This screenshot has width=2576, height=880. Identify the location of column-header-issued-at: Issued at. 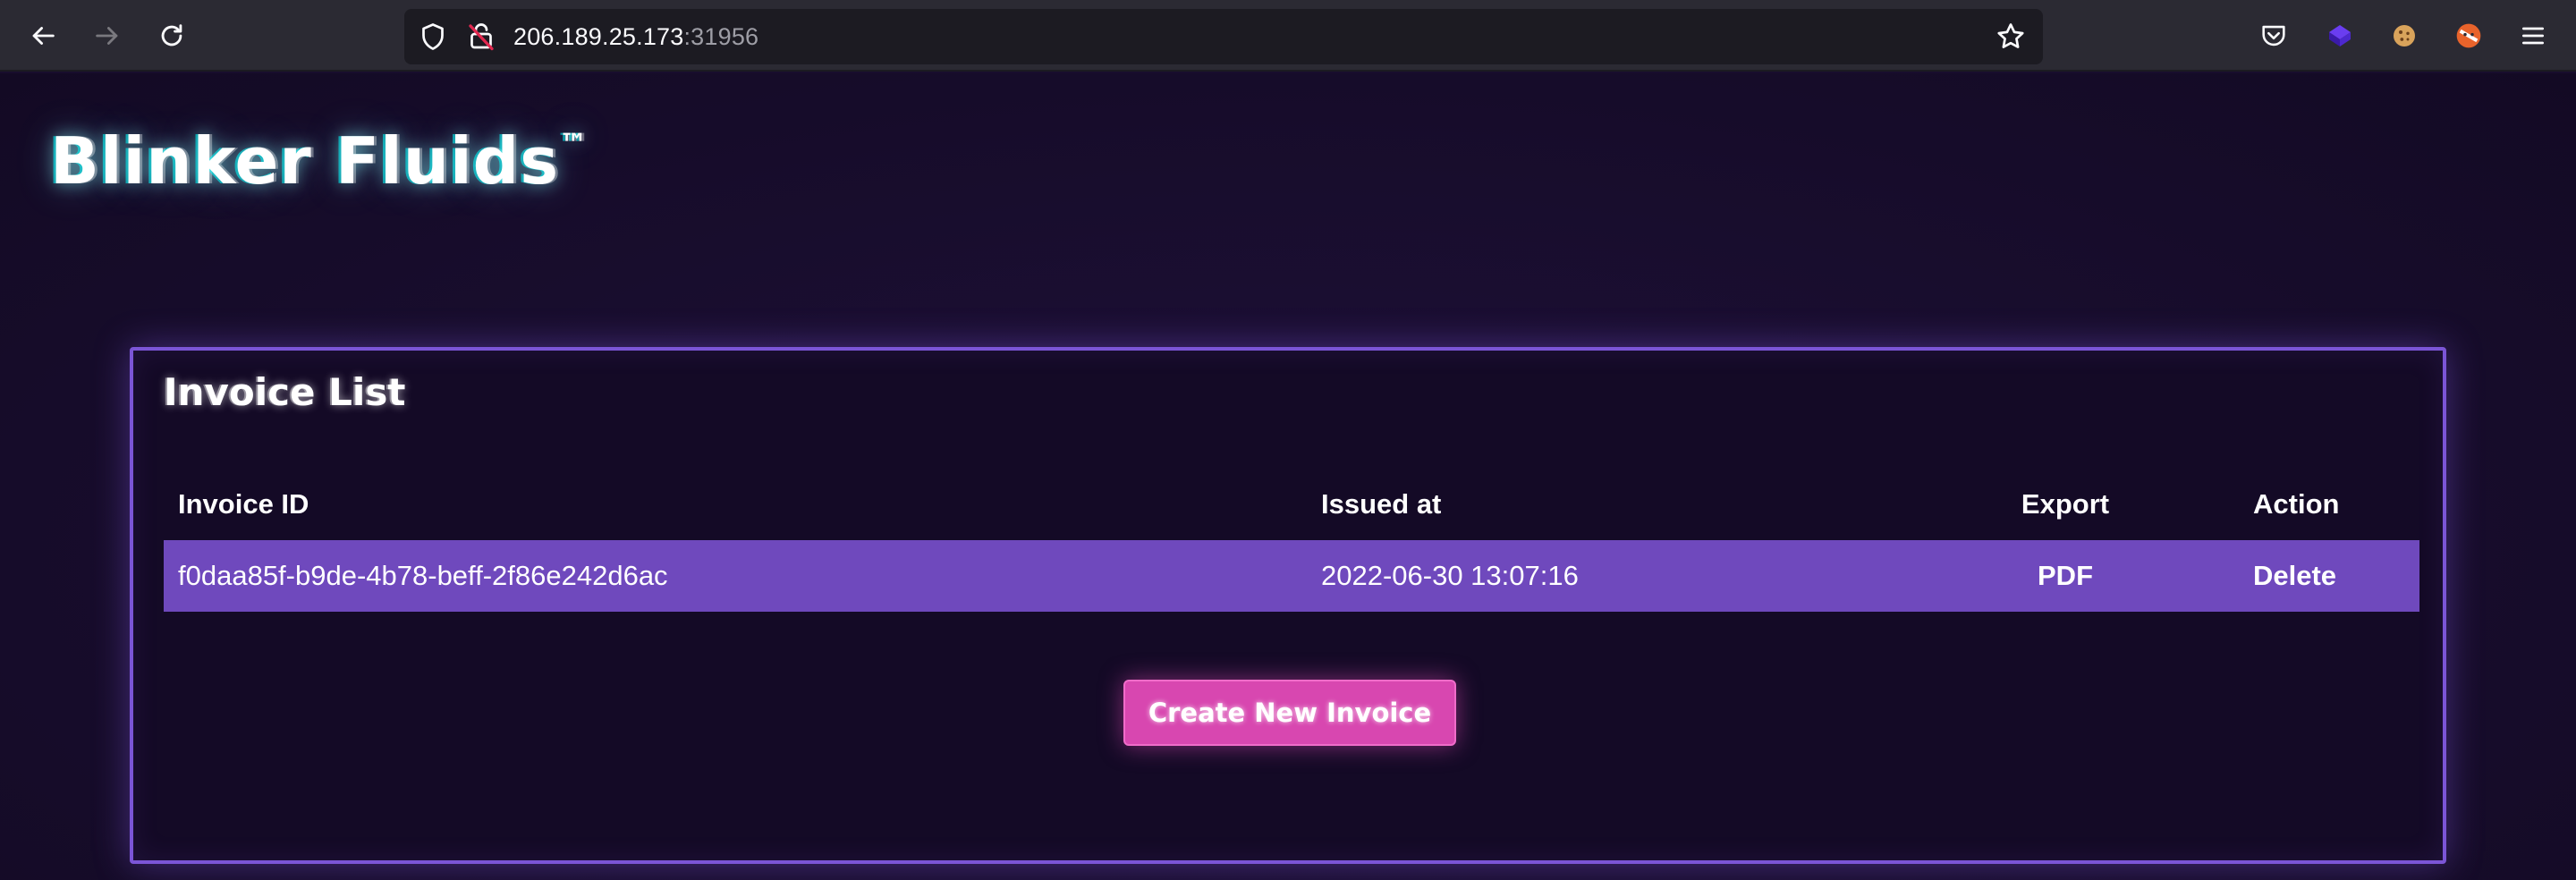
(1381, 504).